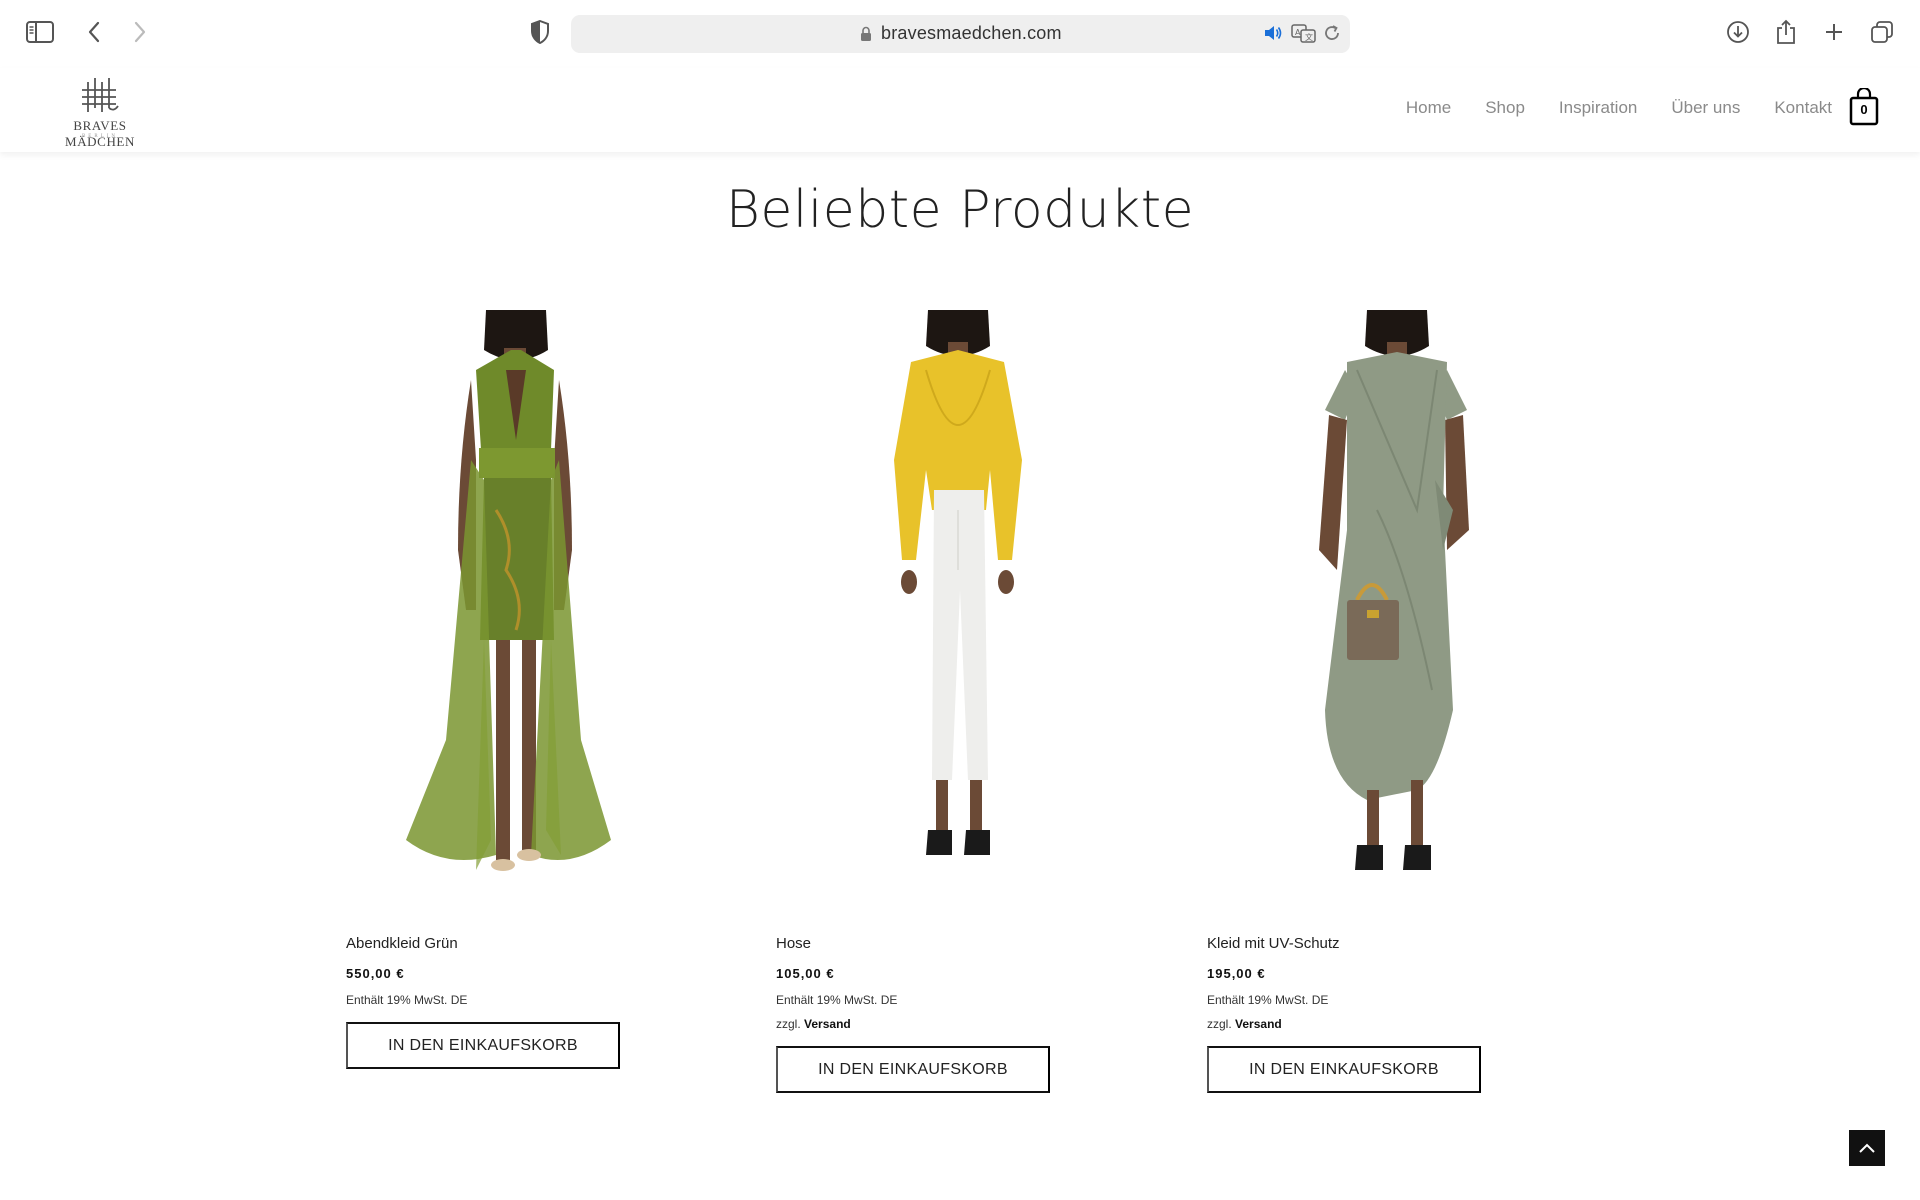 The width and height of the screenshot is (1920, 1200). Describe the element at coordinates (1705, 108) in the screenshot. I see `nav-about: Über uns` at that location.